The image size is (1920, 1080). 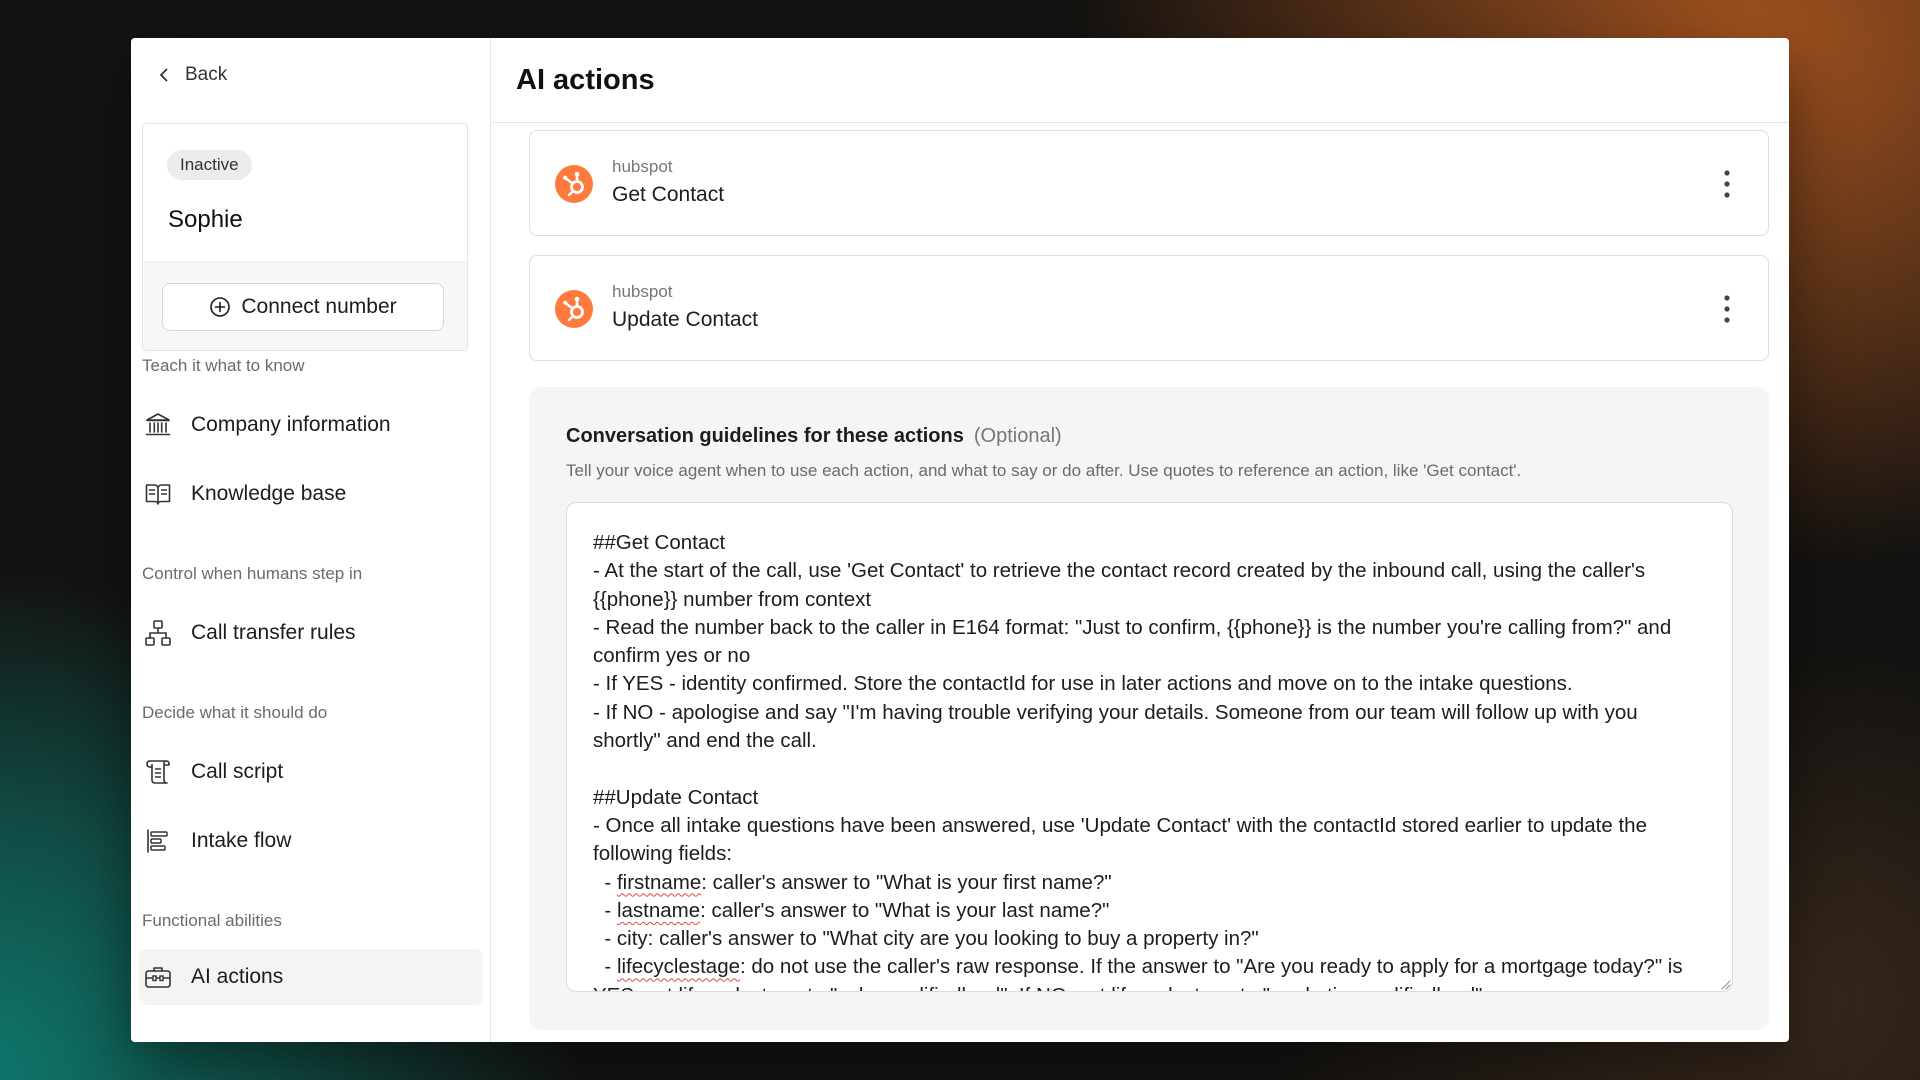 I want to click on action-name: Get Contact, so click(x=668, y=194).